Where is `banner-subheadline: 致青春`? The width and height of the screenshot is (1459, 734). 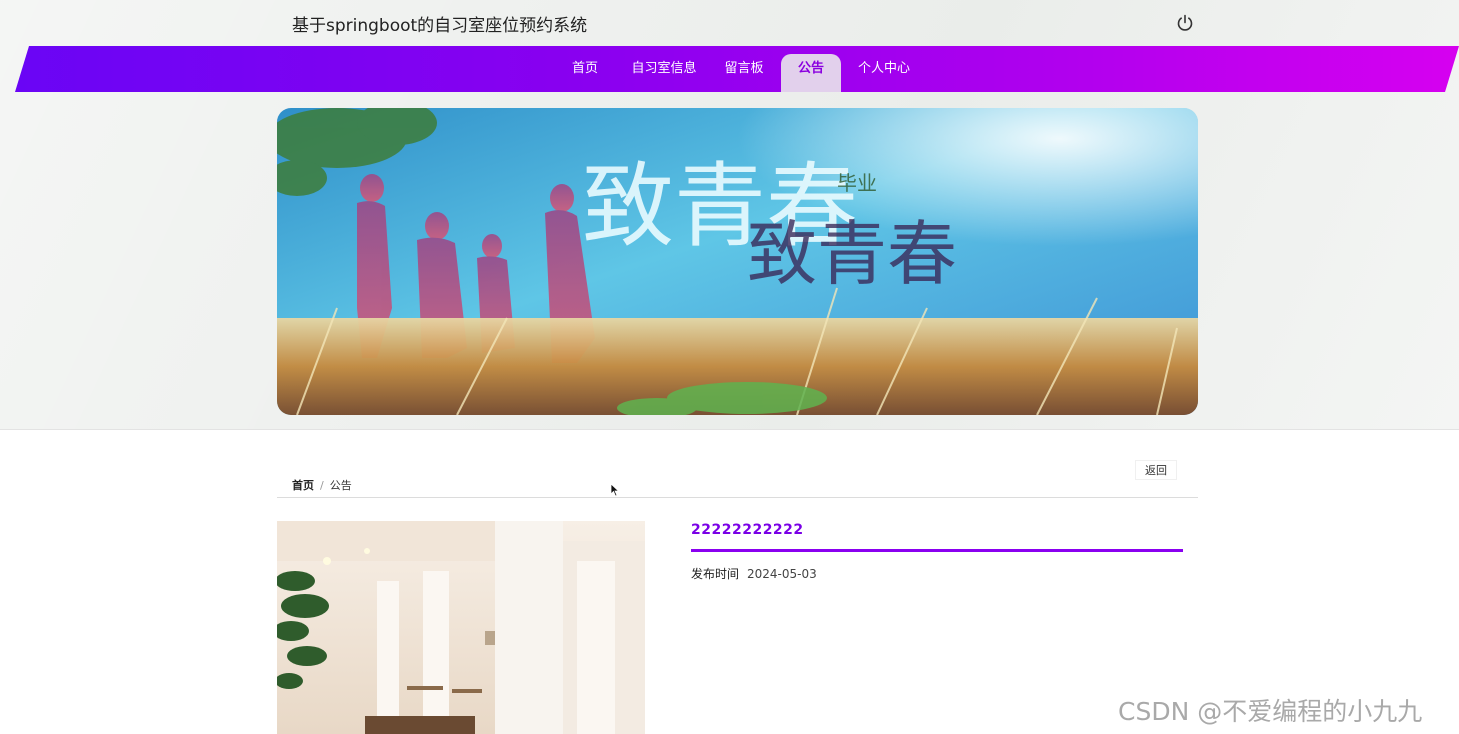 banner-subheadline: 致青春 is located at coordinates (852, 254).